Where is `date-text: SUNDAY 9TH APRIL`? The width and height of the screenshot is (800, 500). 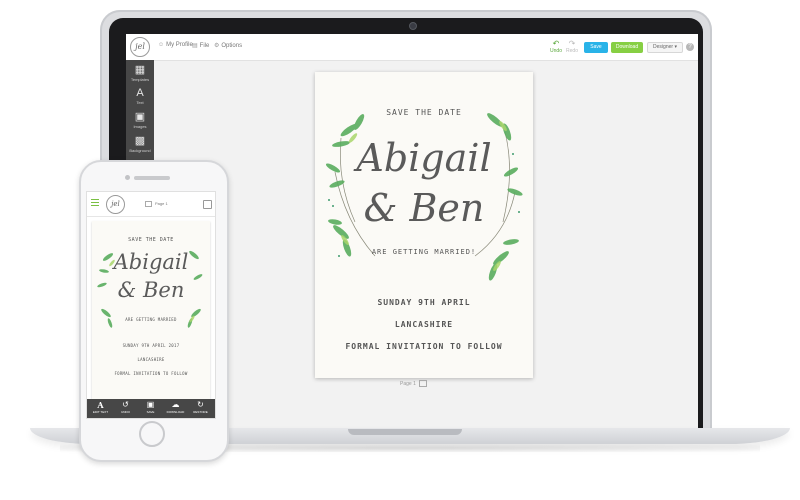 date-text: SUNDAY 9TH APRIL is located at coordinates (424, 302).